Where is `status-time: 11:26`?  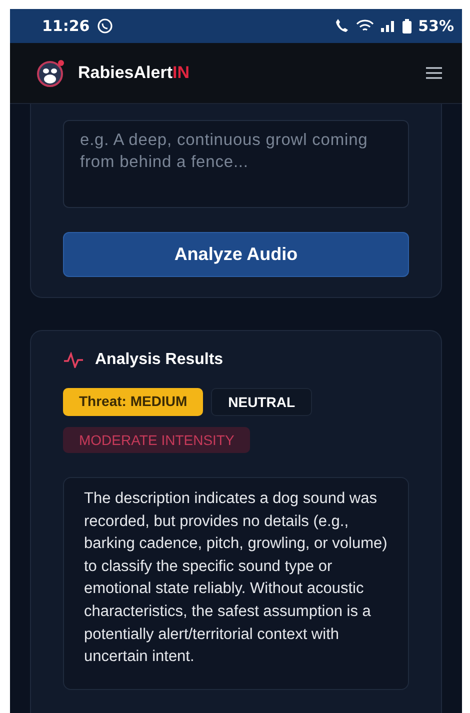 status-time: 11:26 is located at coordinates (66, 26).